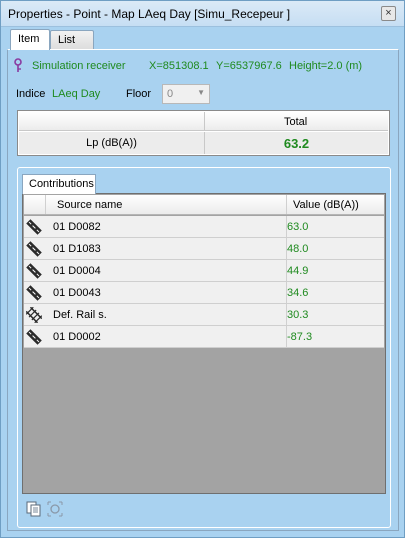 The image size is (405, 538). Describe the element at coordinates (204, 249) in the screenshot. I see `table-row: 01 D1083 48.0` at that location.